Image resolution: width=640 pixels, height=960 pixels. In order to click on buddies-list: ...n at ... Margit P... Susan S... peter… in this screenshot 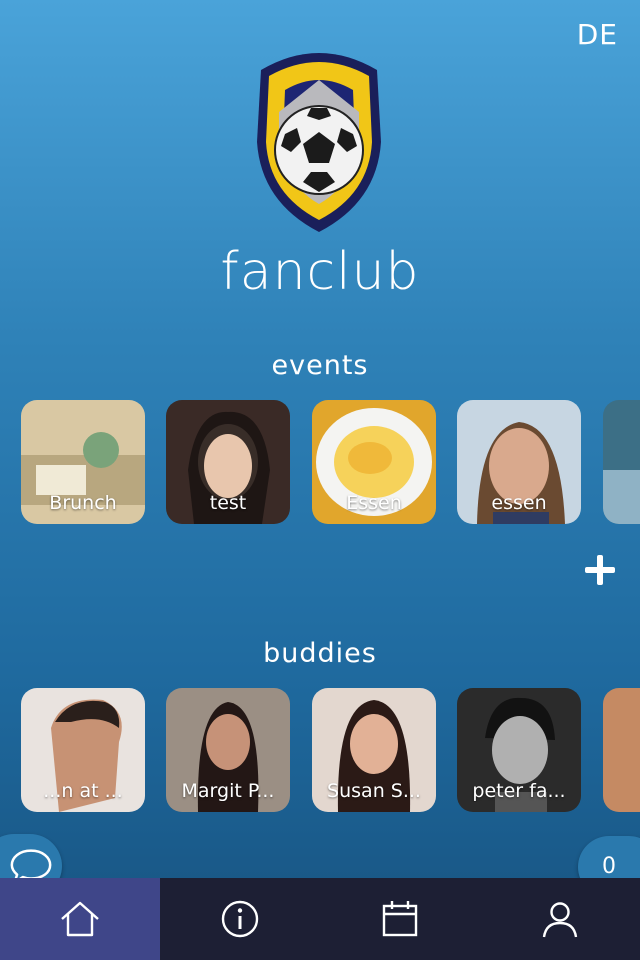, I will do `click(320, 753)`.